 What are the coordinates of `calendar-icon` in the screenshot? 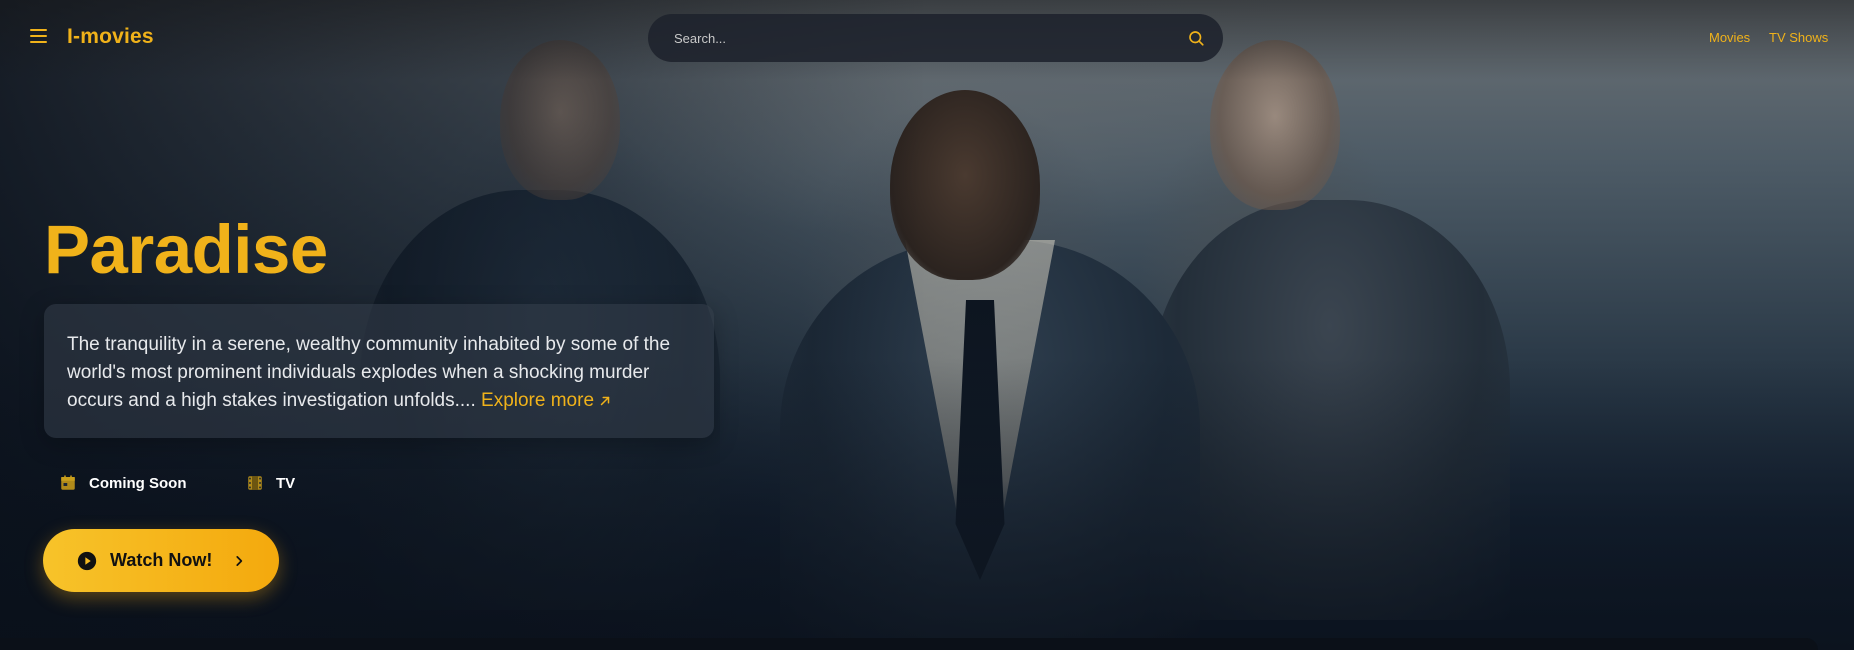 It's located at (68, 482).